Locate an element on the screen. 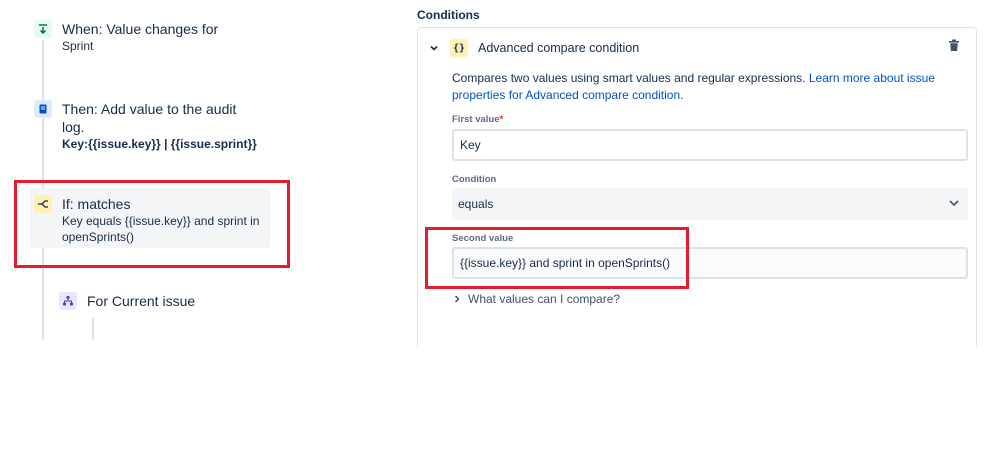 Image resolution: width=998 pixels, height=450 pixels. conditions-section-label: Conditions is located at coordinates (448, 15).